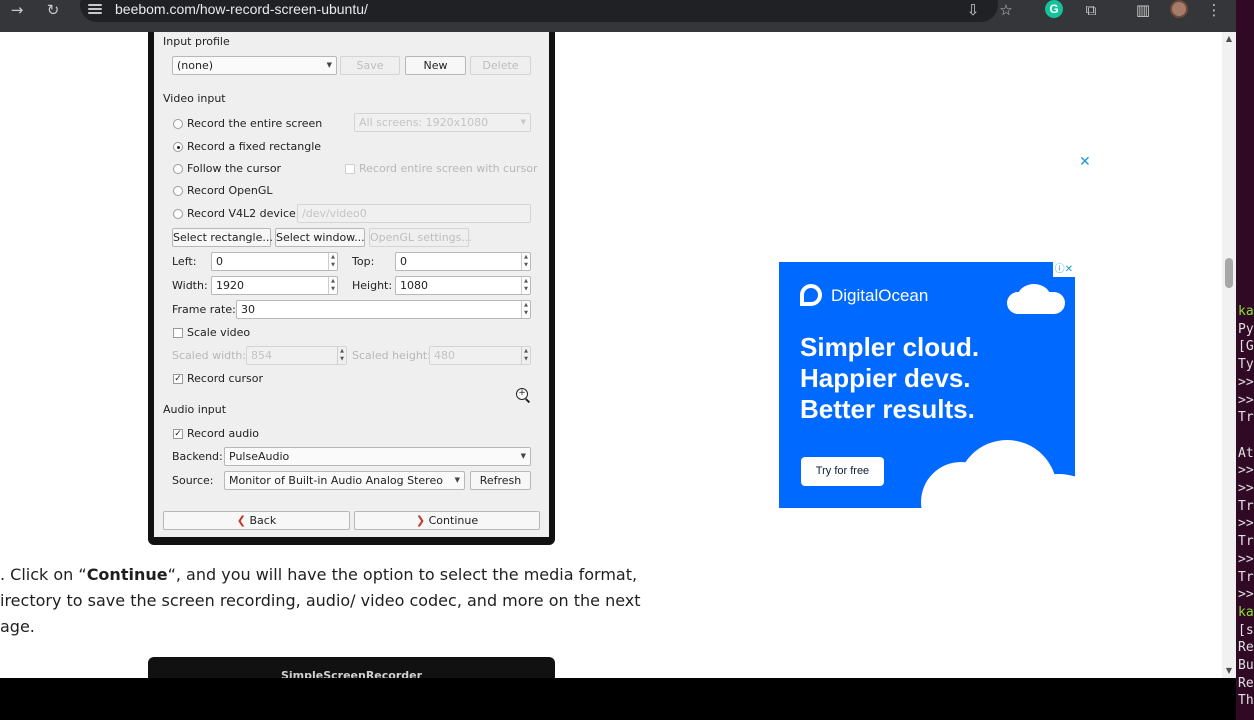 The height and width of the screenshot is (720, 1254). I want to click on ad-info-icon: ⓘ, so click(1060, 269).